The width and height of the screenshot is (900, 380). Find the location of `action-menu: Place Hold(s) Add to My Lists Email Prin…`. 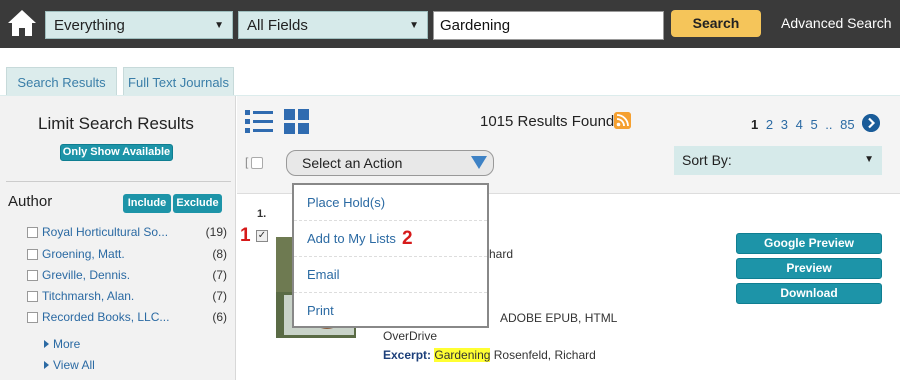

action-menu: Place Hold(s) Add to My Lists Email Prin… is located at coordinates (390, 255).